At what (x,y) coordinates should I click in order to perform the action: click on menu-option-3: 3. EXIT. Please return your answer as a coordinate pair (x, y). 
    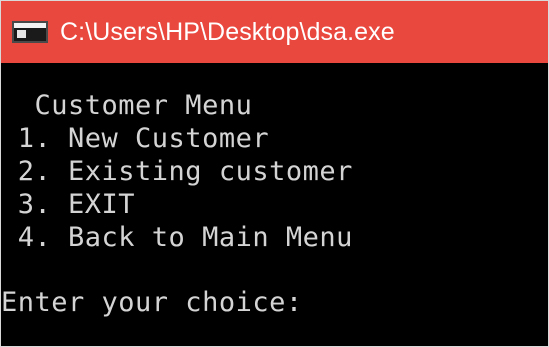
    Looking at the image, I should click on (68, 204).